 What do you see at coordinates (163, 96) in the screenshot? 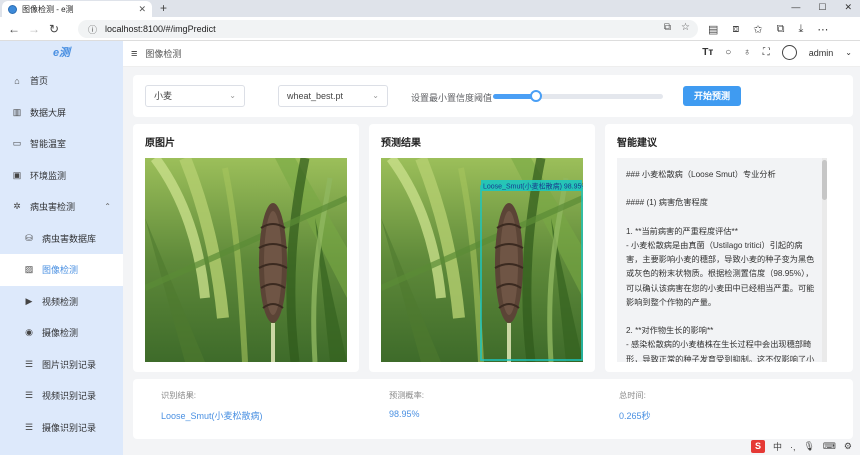
I see `crop-select-value: 小麦` at bounding box center [163, 96].